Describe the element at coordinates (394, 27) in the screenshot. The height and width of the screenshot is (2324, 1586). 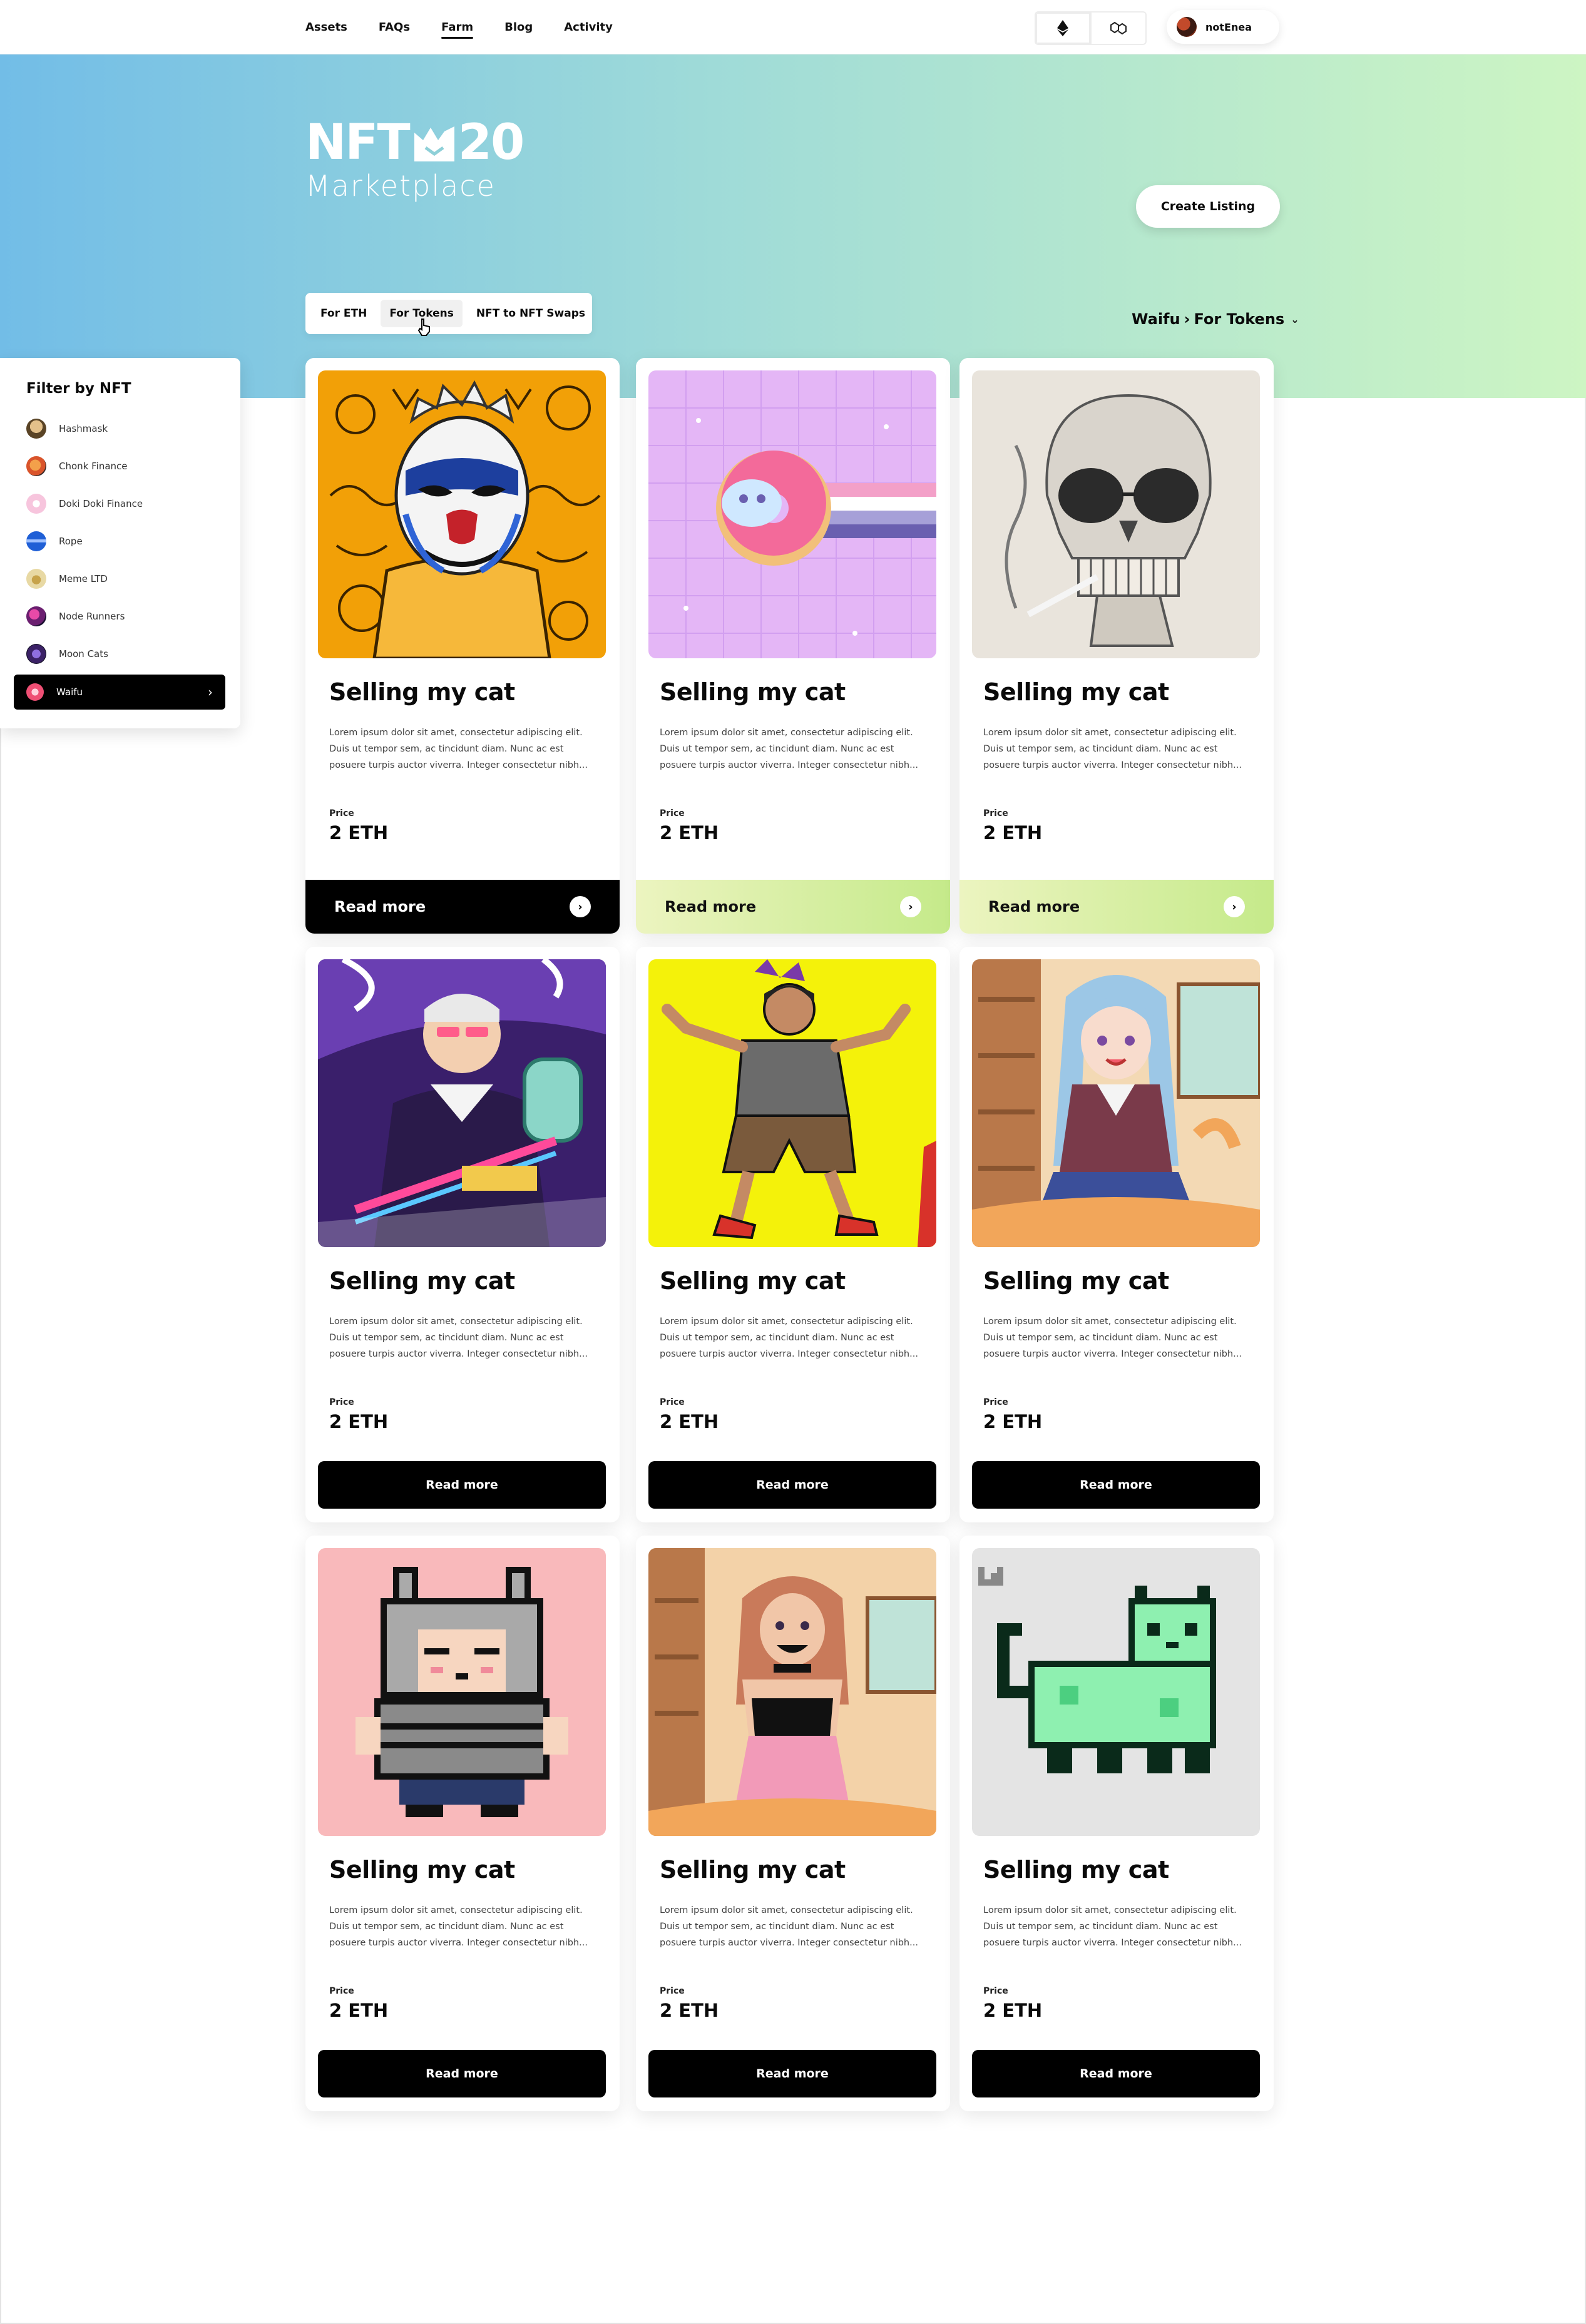
I see `nav-link-faqs: FAQs` at that location.